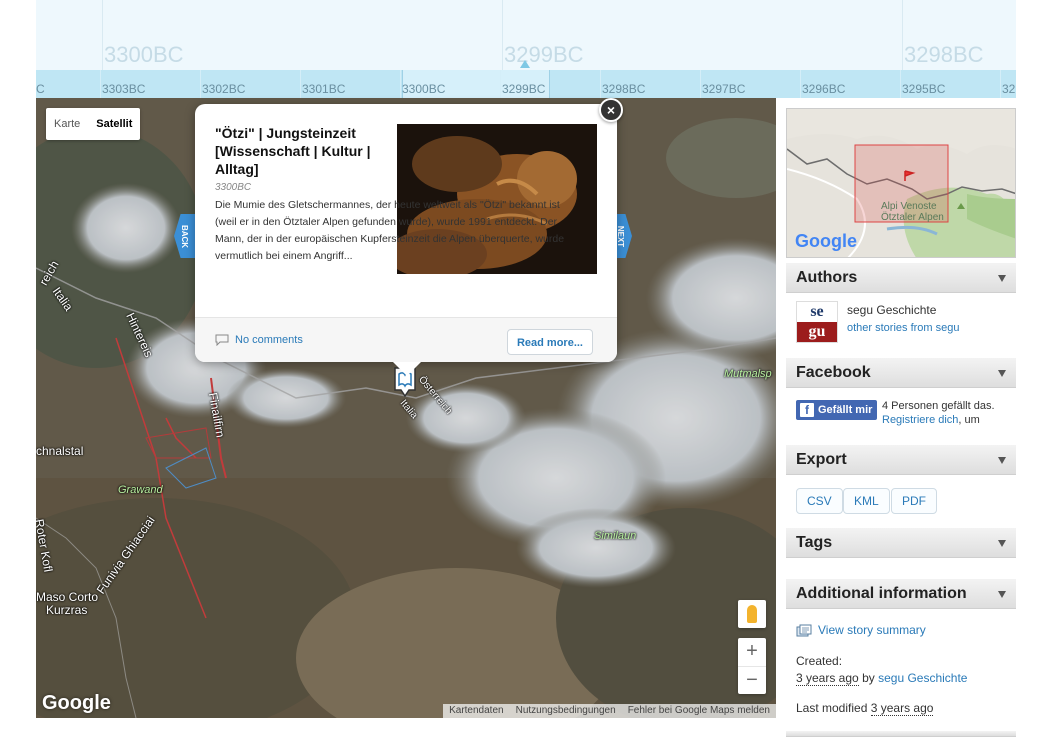 Image resolution: width=1061 pixels, height=737 pixels. Describe the element at coordinates (914, 501) in the screenshot. I see `export-pdf-button: PDF` at that location.